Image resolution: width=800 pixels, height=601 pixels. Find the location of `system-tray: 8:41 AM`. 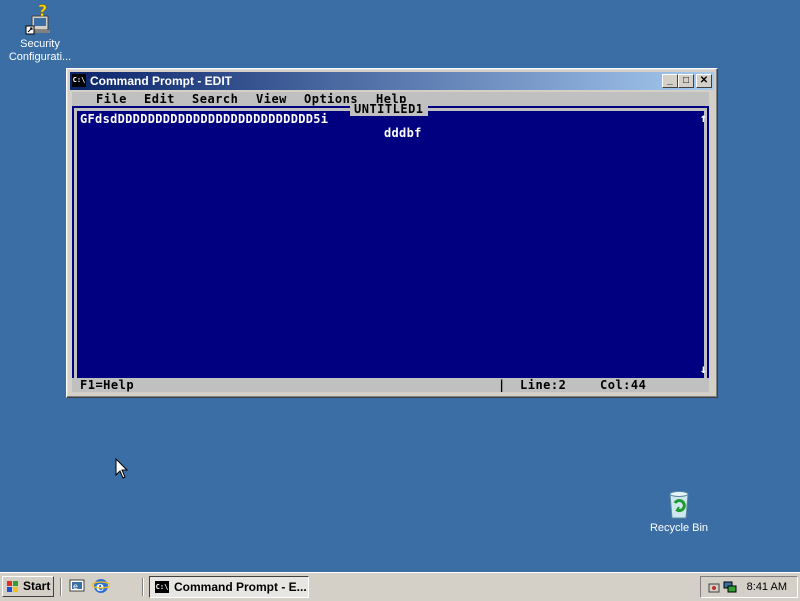

system-tray: 8:41 AM is located at coordinates (749, 587).